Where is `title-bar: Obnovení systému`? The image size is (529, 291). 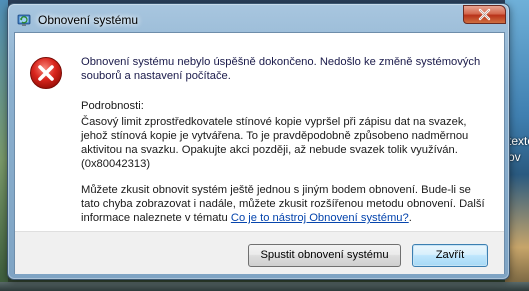
title-bar: Obnovení systému is located at coordinates (258, 19).